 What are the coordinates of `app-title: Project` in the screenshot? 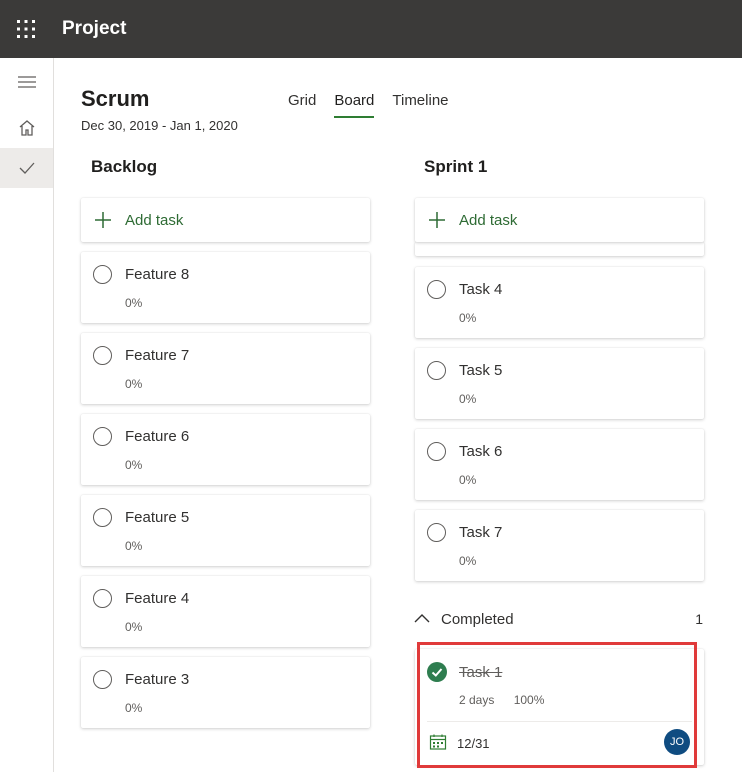 It's located at (94, 28).